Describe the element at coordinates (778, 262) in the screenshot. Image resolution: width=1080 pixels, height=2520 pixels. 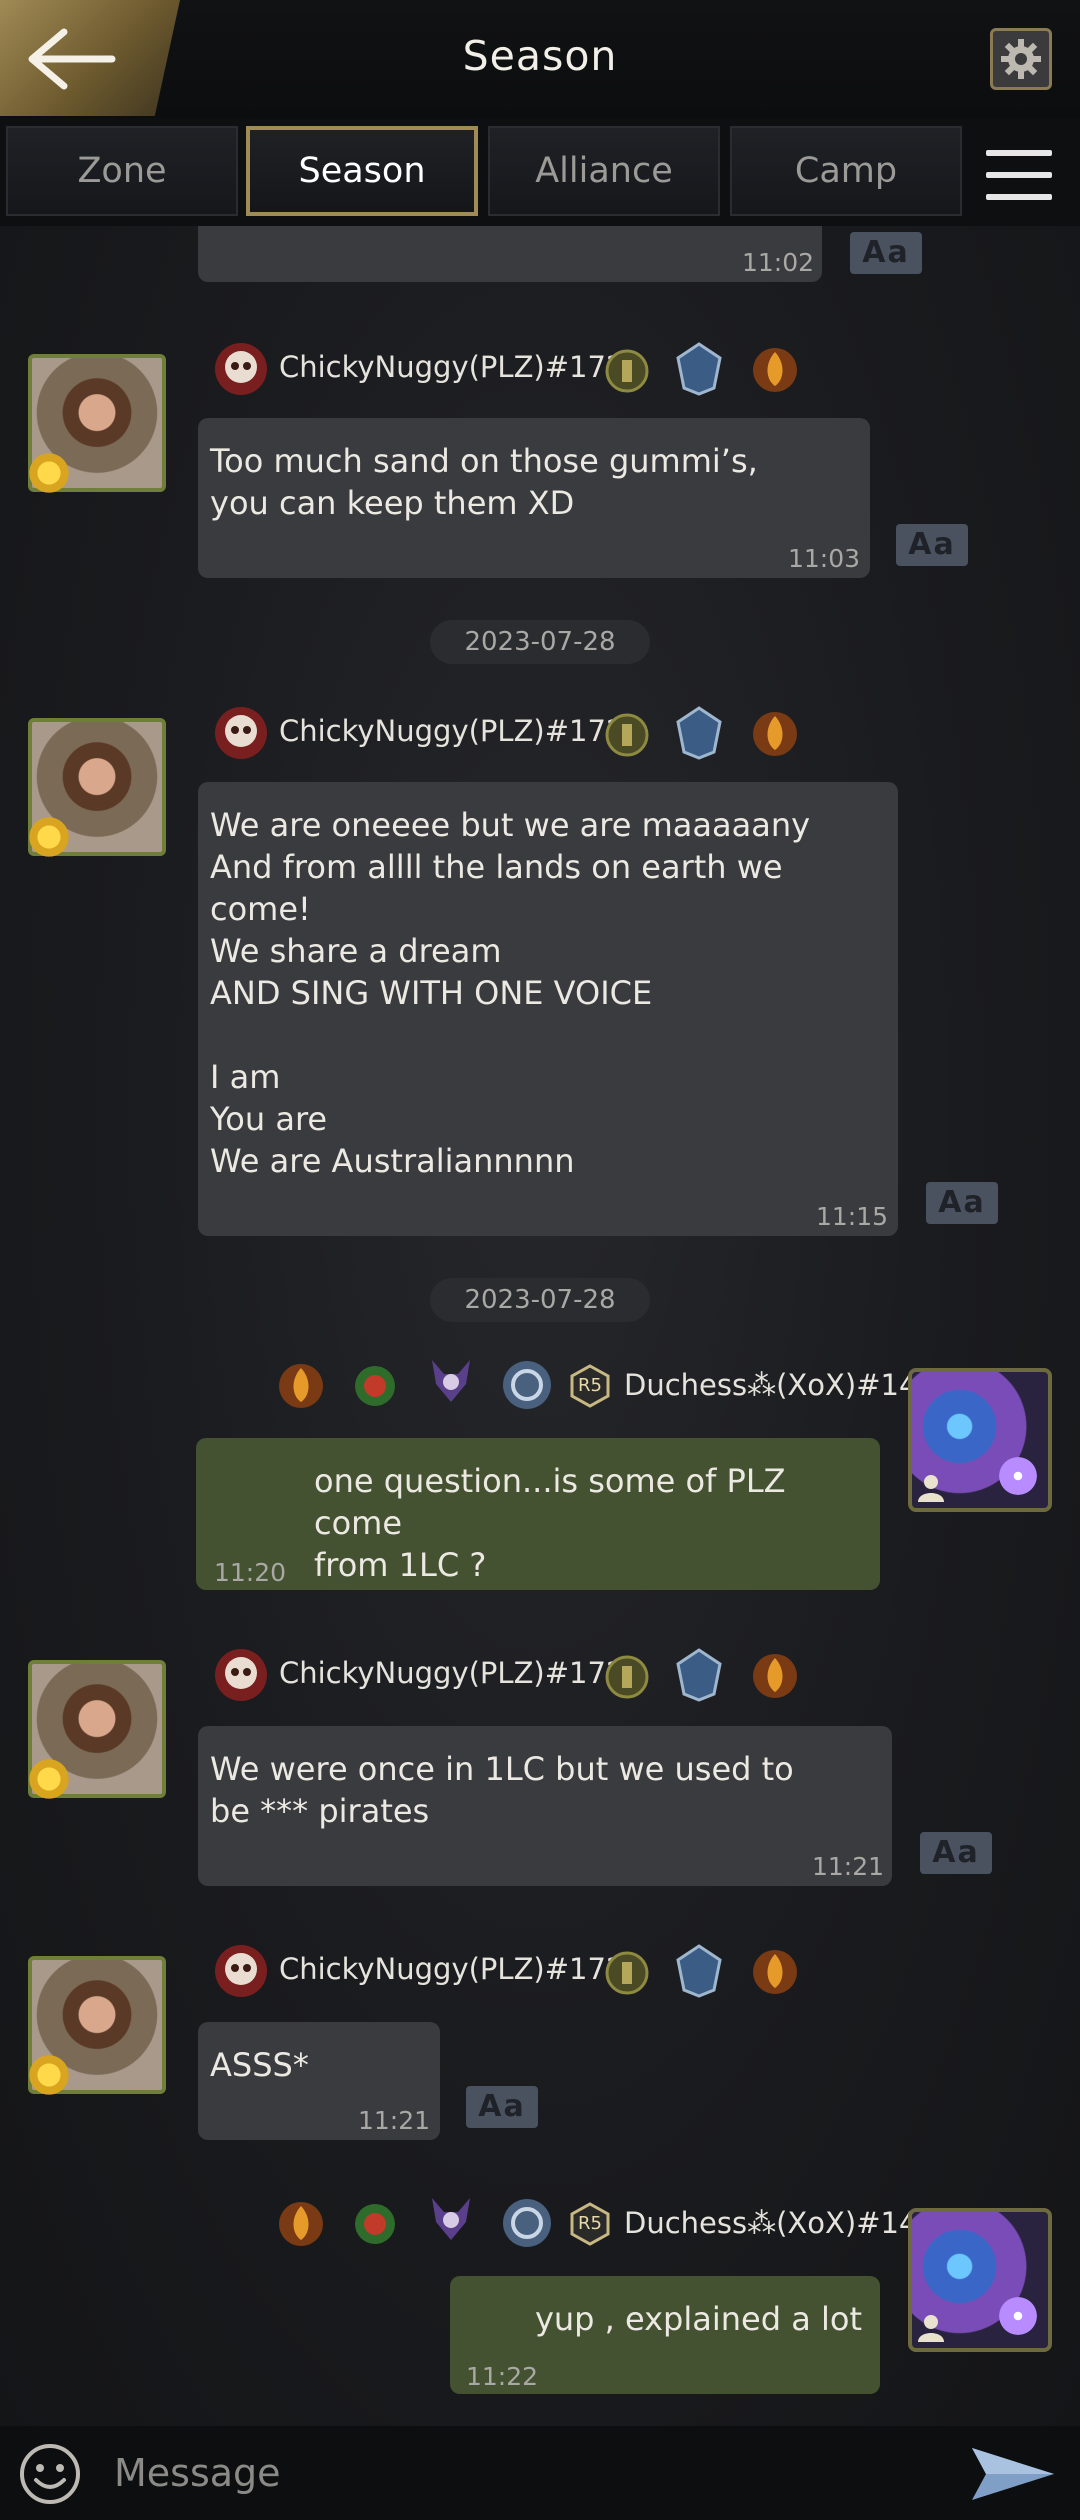
I see `message-time: 11:02` at that location.